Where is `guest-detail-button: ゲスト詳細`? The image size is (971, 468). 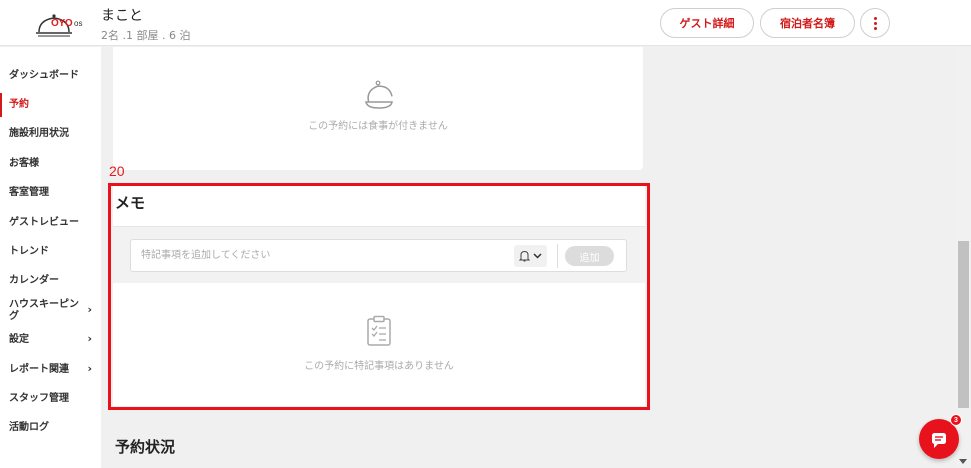
guest-detail-button: ゲスト詳細 is located at coordinates (707, 23).